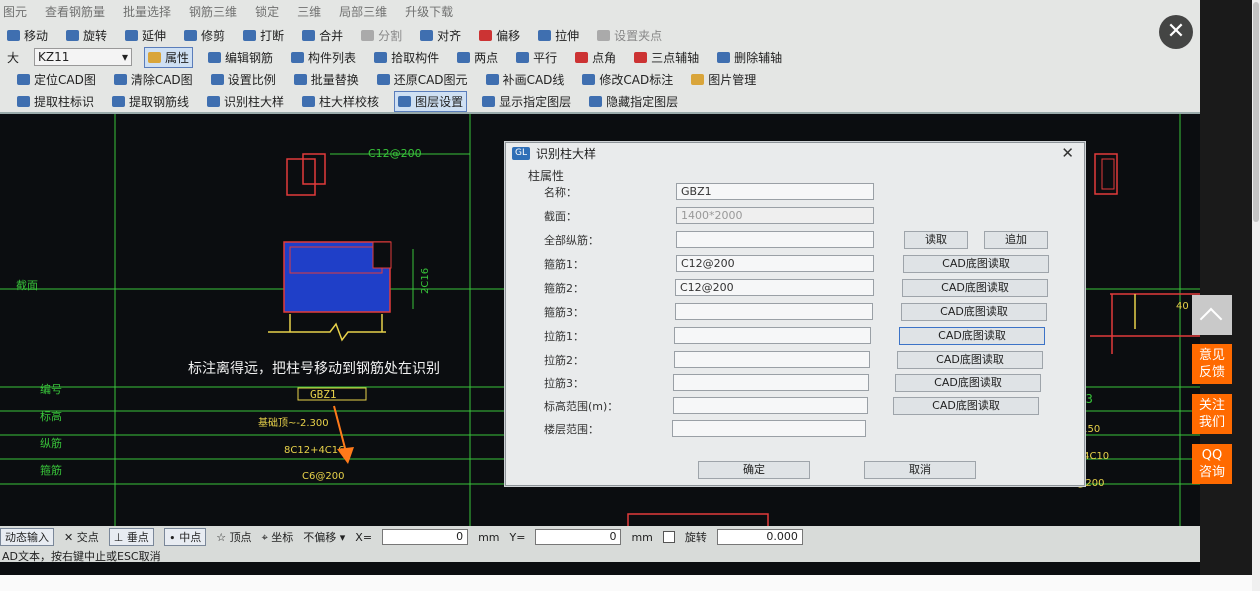  Describe the element at coordinates (429, 11) in the screenshot. I see `tb-upgrade: 升级下载` at that location.